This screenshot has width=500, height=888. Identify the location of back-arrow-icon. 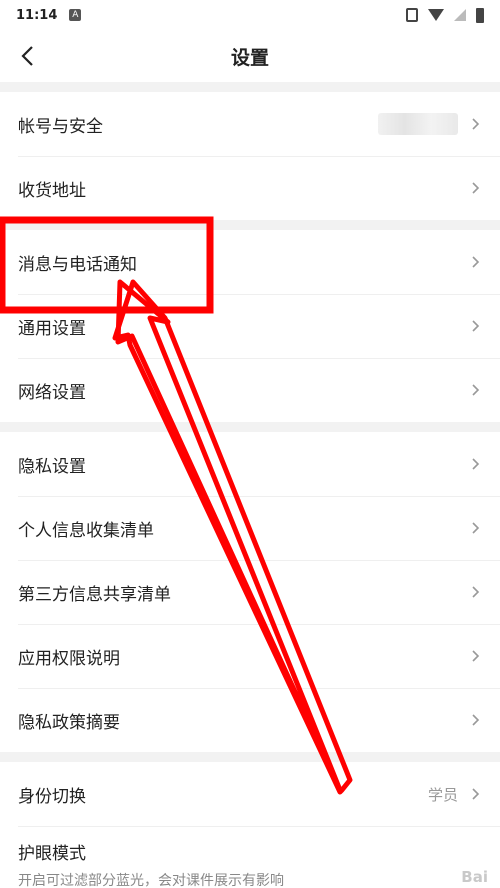
(27, 56).